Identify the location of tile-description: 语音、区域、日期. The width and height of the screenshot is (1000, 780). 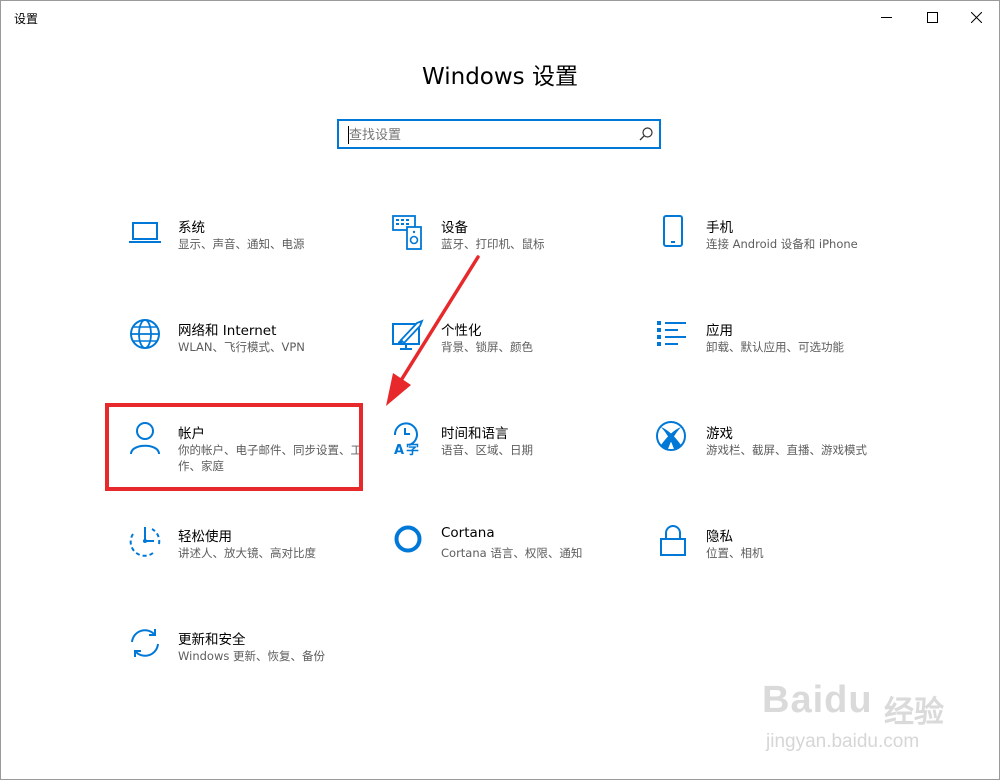
(487, 450).